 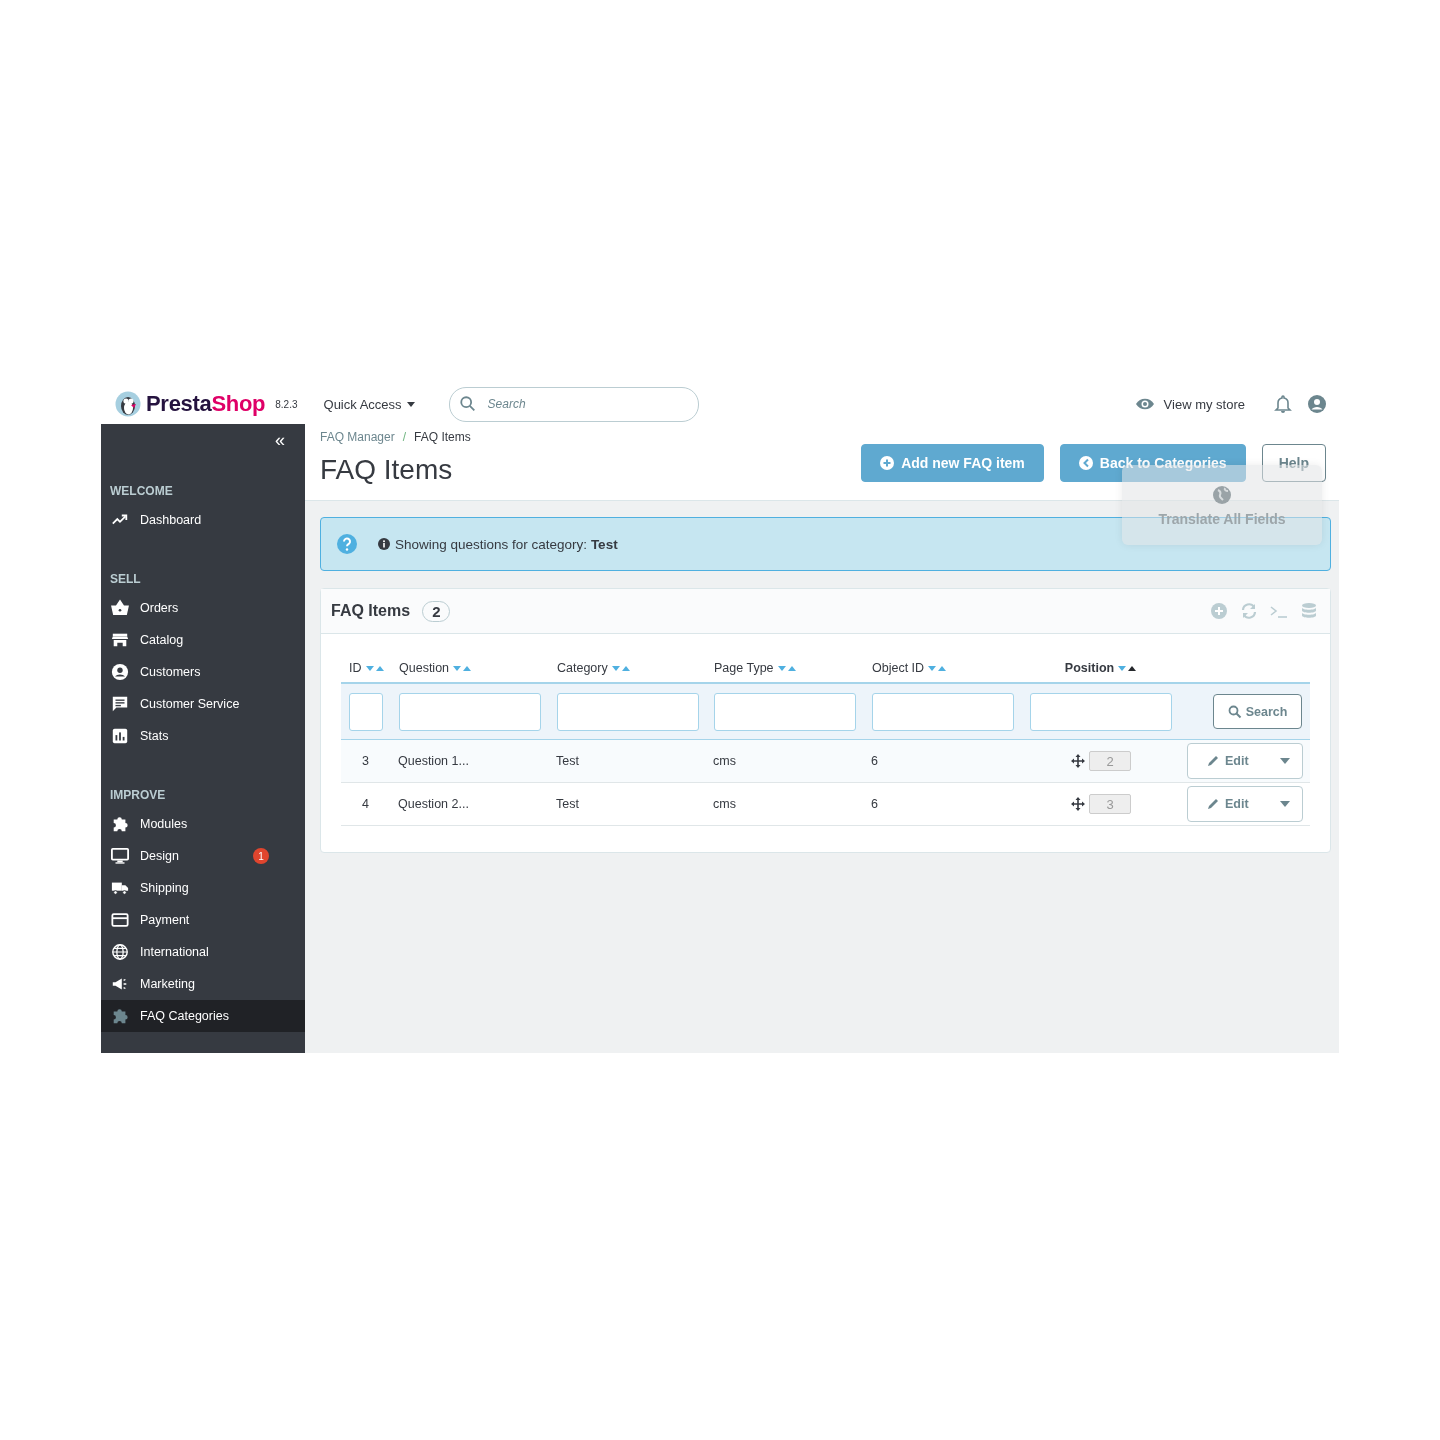 I want to click on table-cell-text: 4, so click(x=365, y=804).